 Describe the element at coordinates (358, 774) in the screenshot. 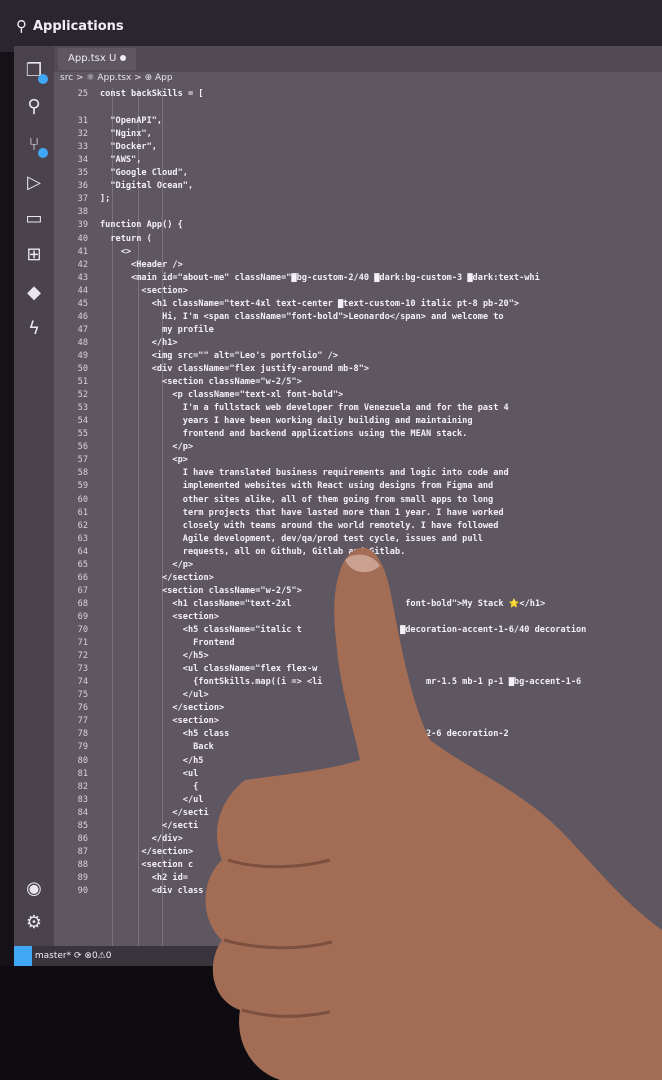

I see `code-line: 81 <ul` at that location.